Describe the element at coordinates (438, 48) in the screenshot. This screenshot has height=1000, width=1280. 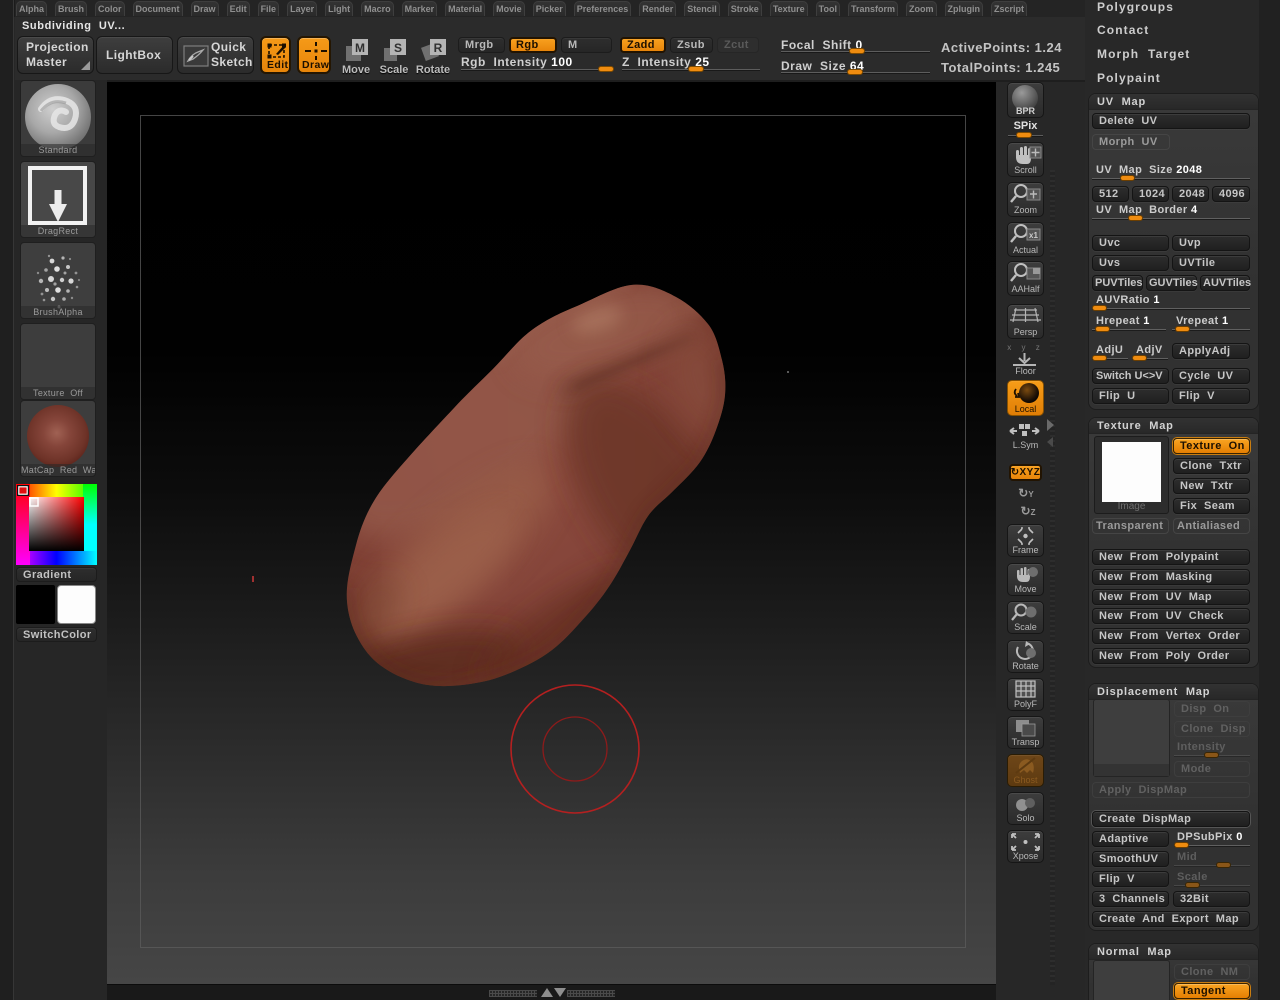
I see `svg-text: R` at that location.